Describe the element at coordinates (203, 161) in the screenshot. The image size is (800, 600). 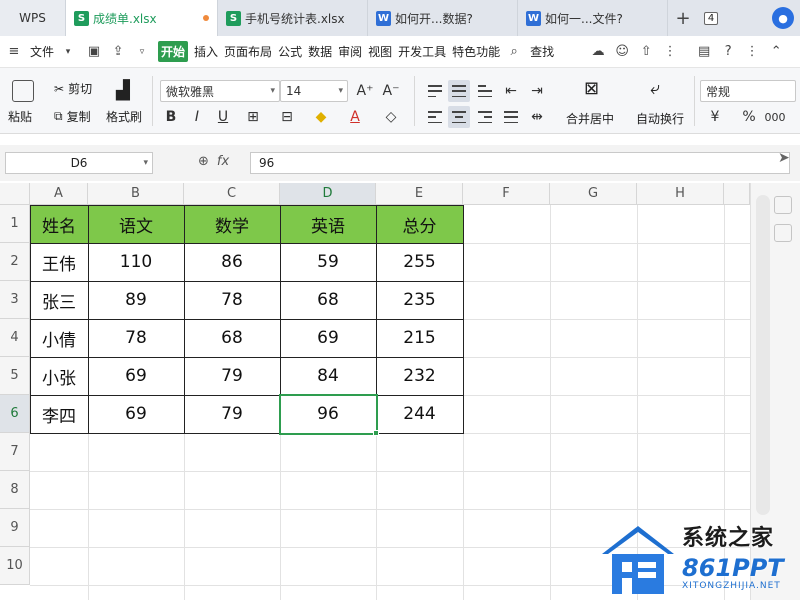
I see `zoom-icon: ⊕` at that location.